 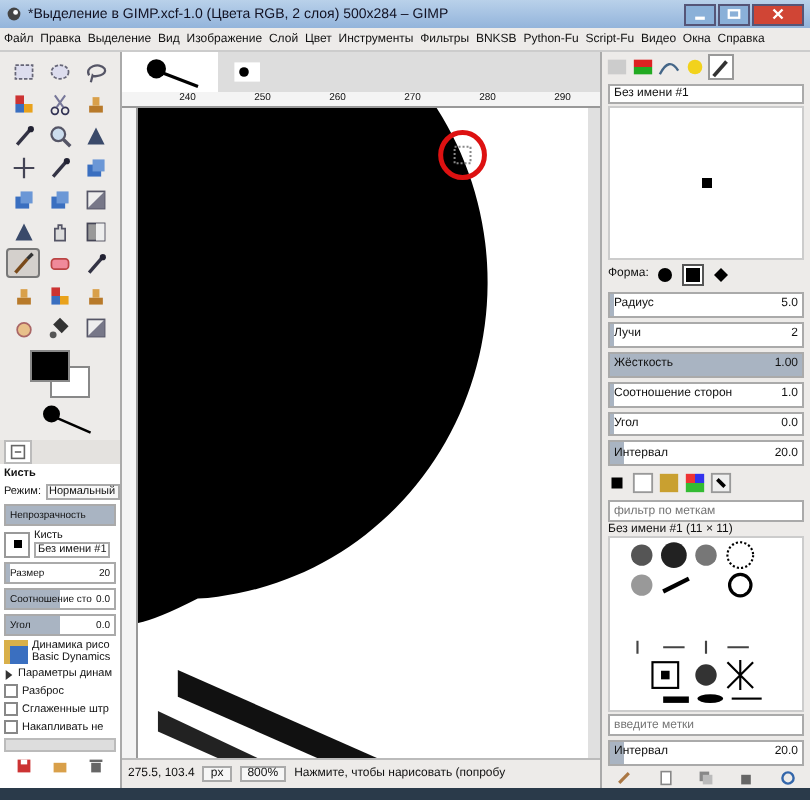 I want to click on bucket-icon, so click(x=59, y=327).